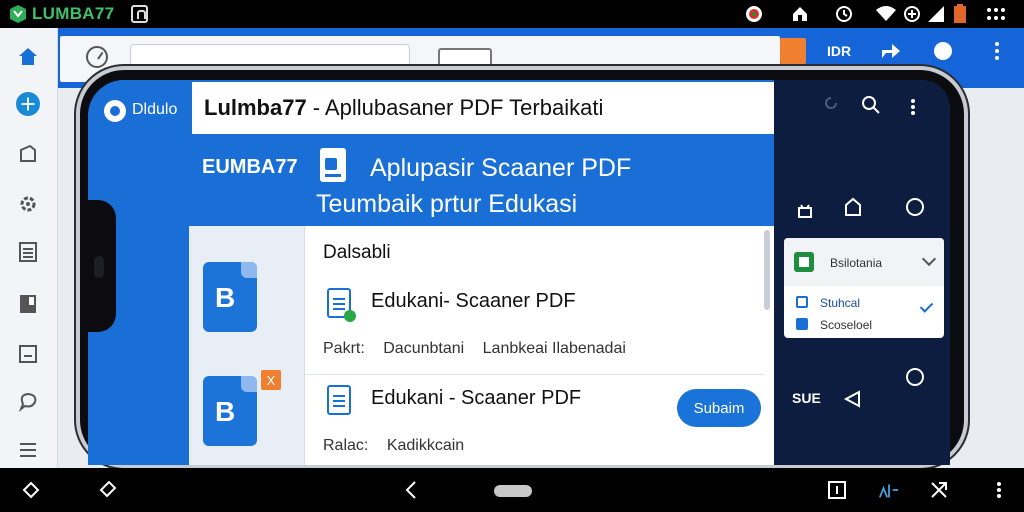  Describe the element at coordinates (853, 399) in the screenshot. I see `back-triangle-icon` at that location.